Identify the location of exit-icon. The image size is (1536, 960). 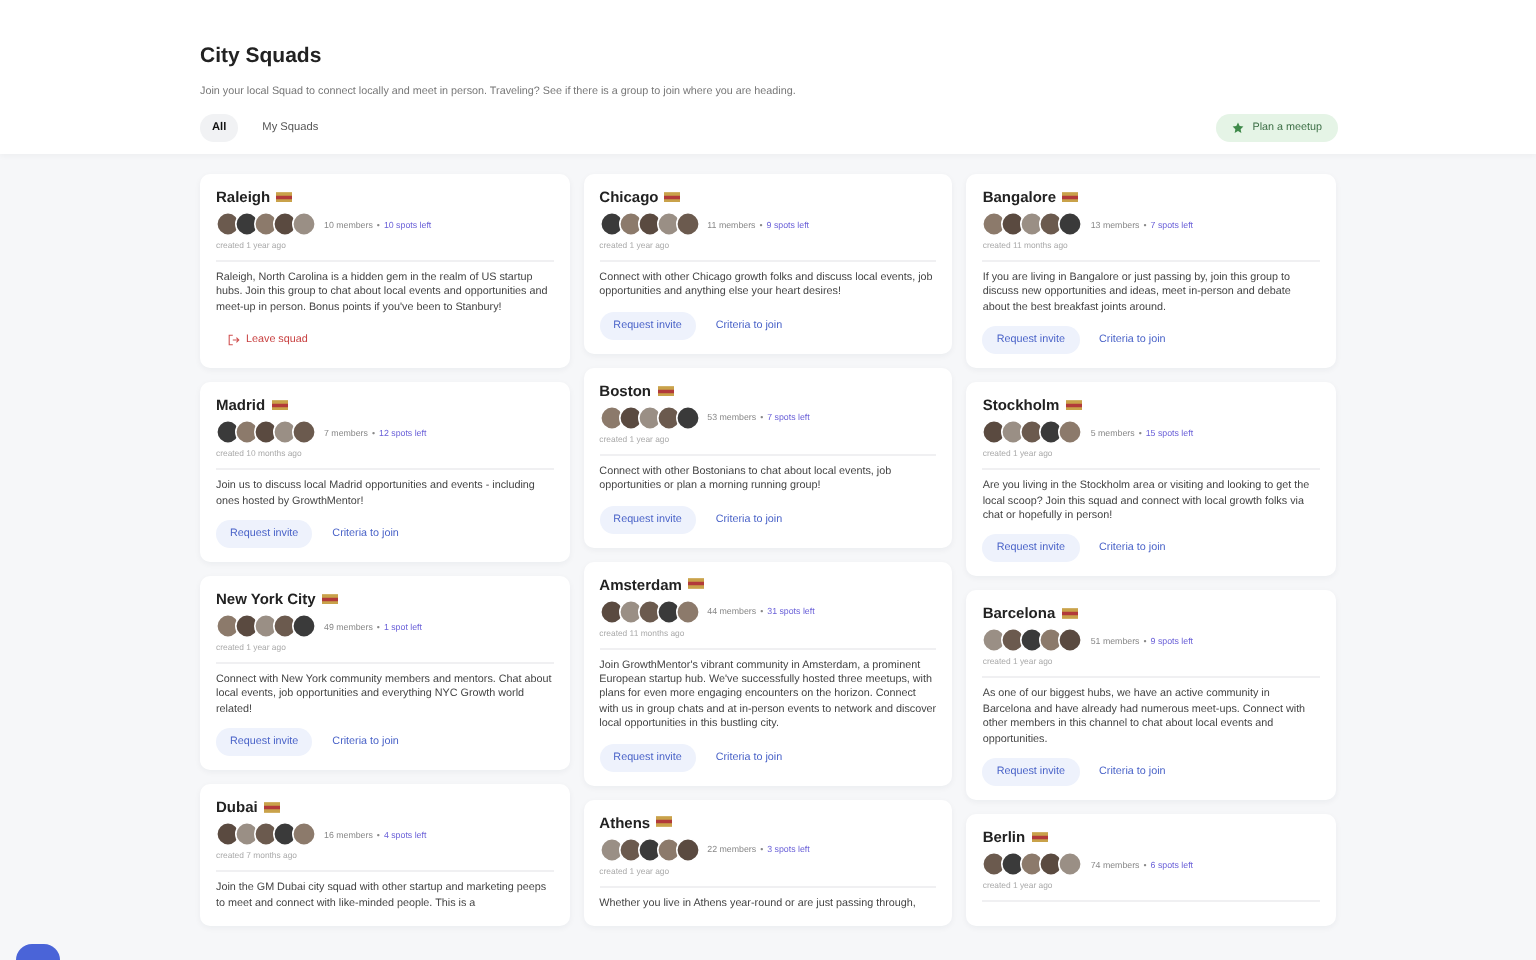
(234, 340).